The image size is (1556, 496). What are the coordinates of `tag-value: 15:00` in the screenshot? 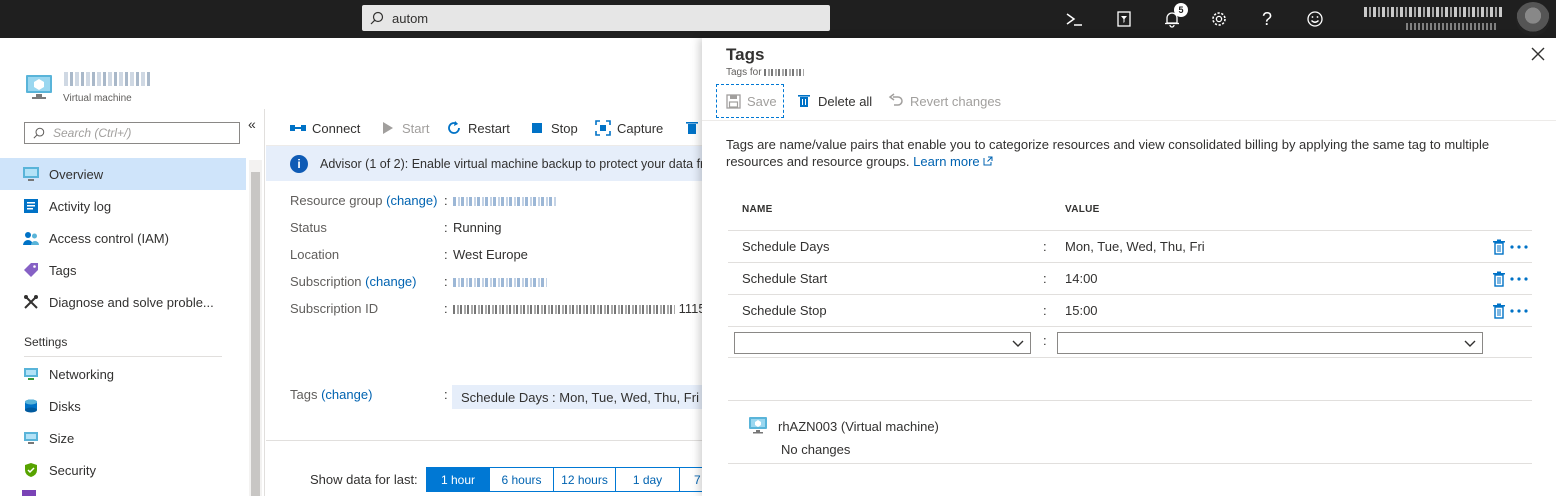 It's located at (1081, 310).